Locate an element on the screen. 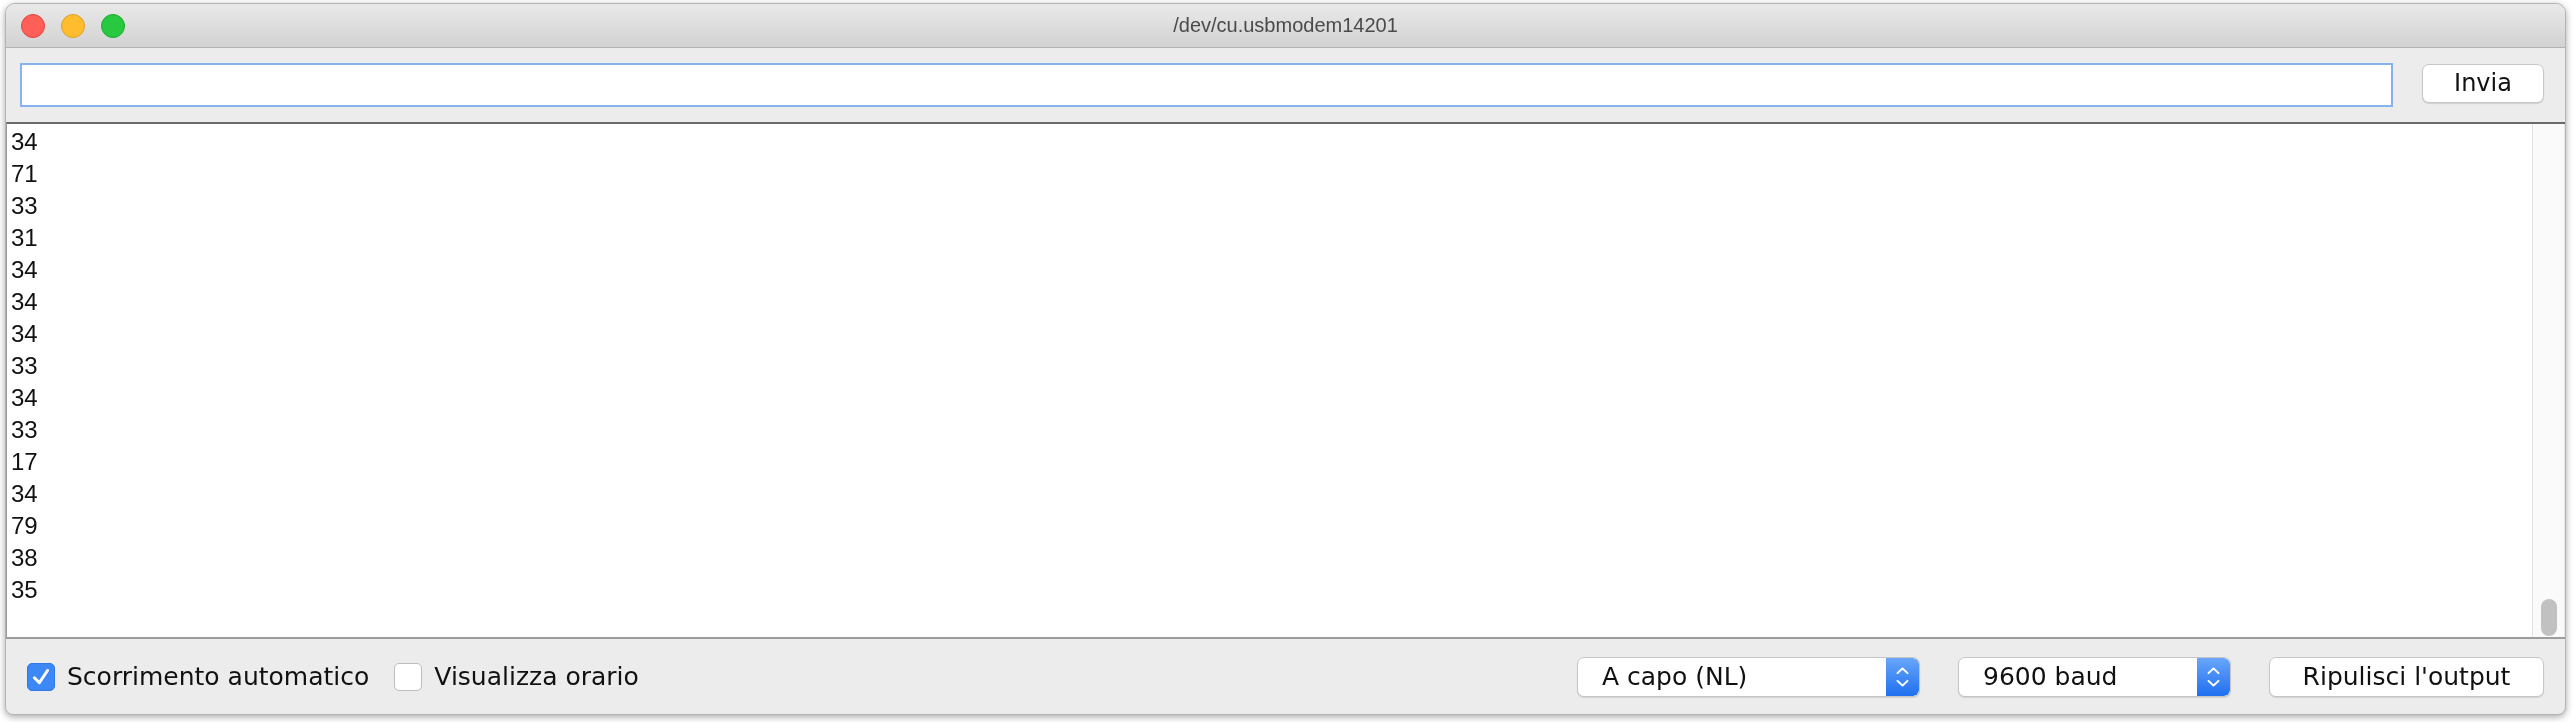 The image size is (2573, 722). checkmark-icon is located at coordinates (41, 676).